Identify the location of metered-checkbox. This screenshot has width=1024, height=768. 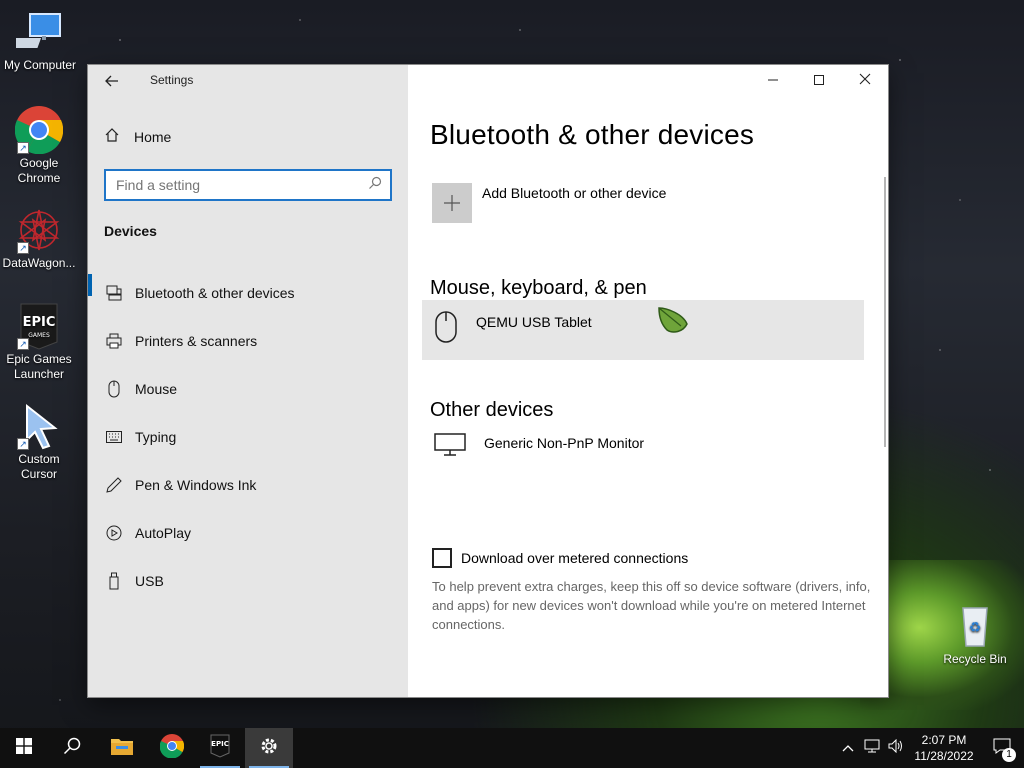
(442, 558).